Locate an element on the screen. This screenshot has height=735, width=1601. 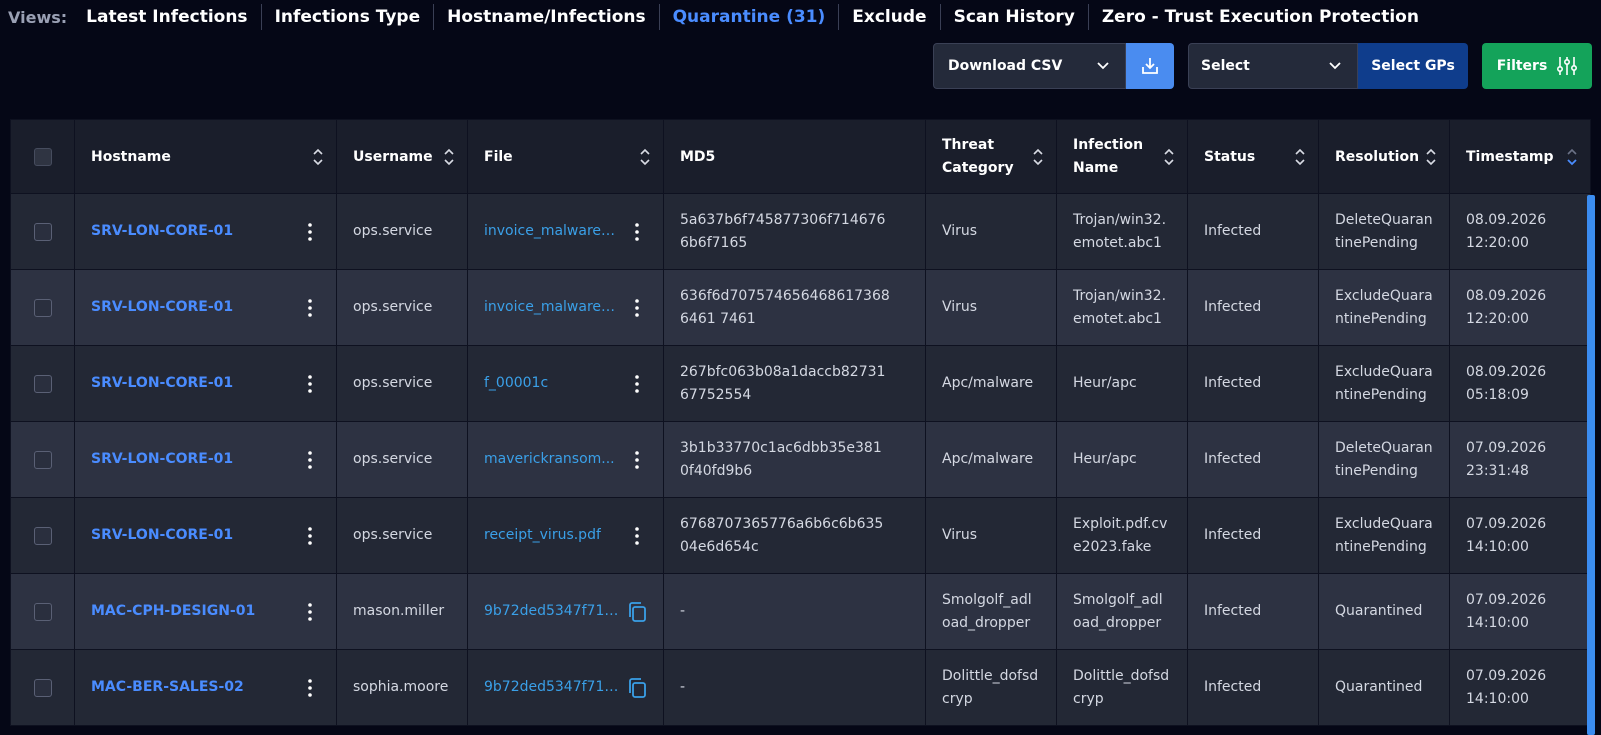
sort-desc-icon is located at coordinates (1572, 157).